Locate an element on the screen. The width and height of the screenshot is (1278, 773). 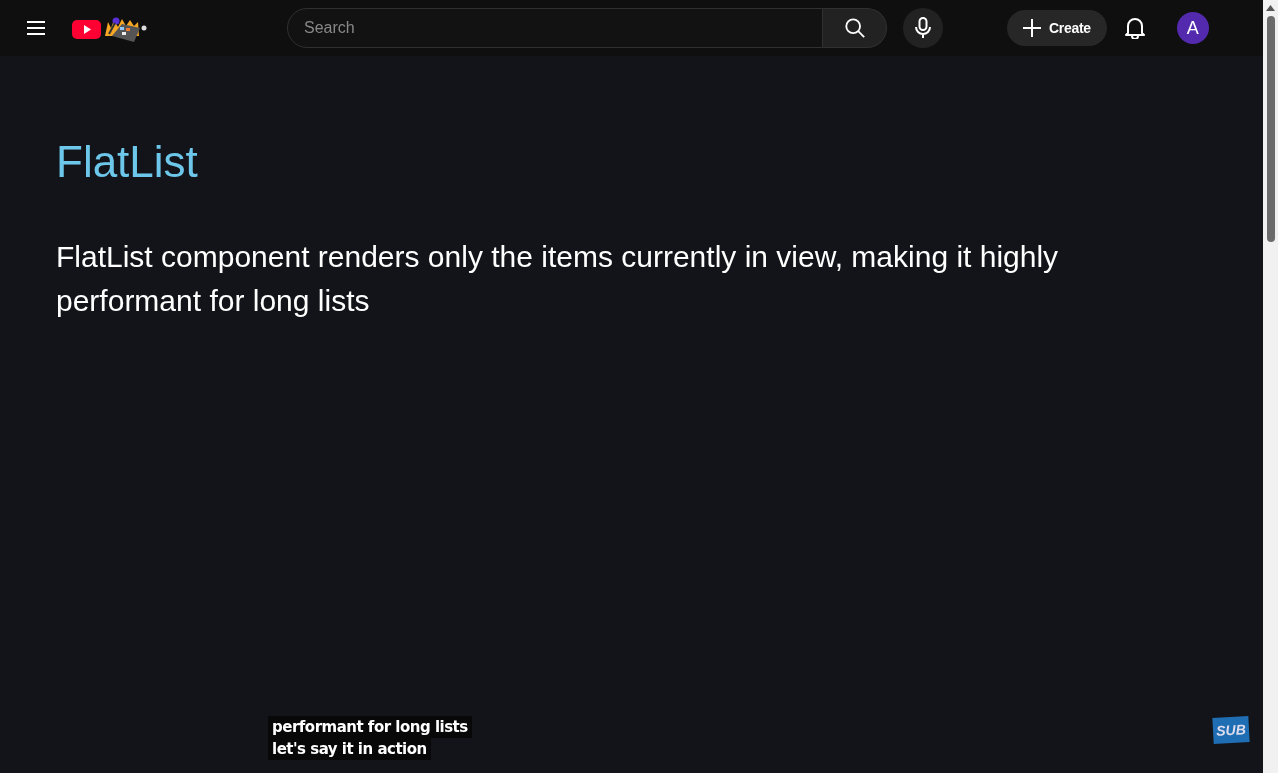
slide-text: FlatList component renders only the items currently in view, making it highly performant for long lists is located at coordinates (558, 279).